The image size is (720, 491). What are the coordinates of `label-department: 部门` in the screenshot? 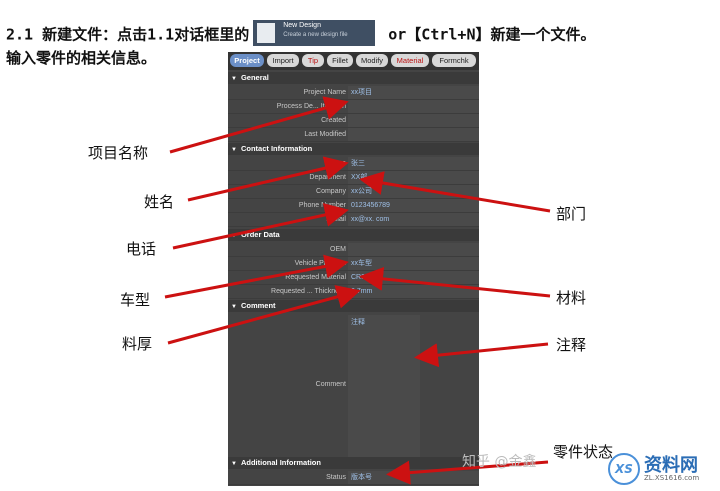 It's located at (571, 214).